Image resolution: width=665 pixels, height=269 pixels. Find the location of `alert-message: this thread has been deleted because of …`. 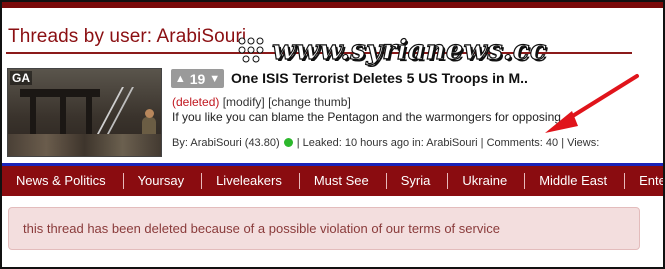

alert-message: this thread has been deleted because of … is located at coordinates (261, 228).